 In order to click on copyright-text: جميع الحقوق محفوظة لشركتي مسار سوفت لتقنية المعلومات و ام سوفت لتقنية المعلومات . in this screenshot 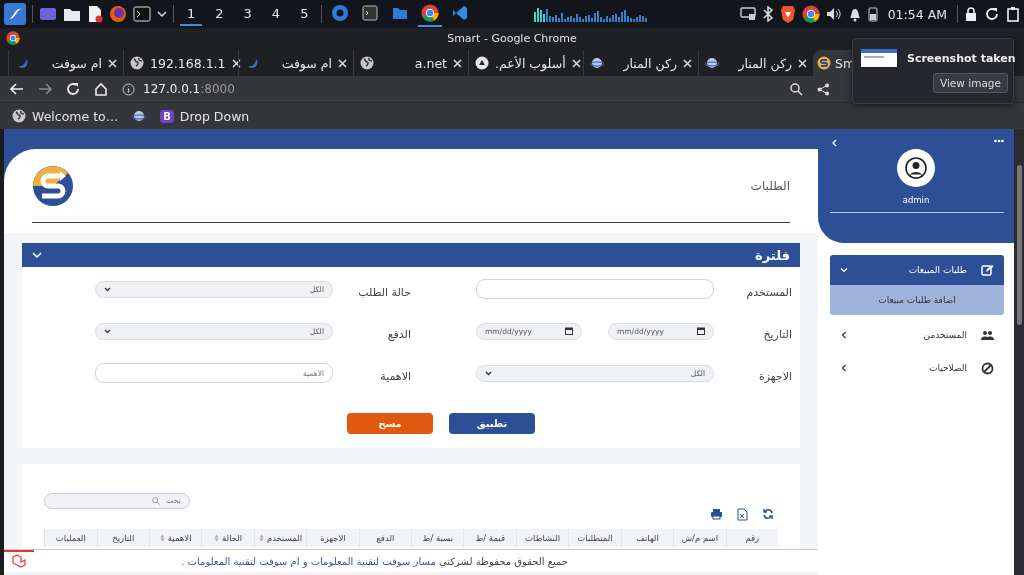, I will do `click(374, 561)`.